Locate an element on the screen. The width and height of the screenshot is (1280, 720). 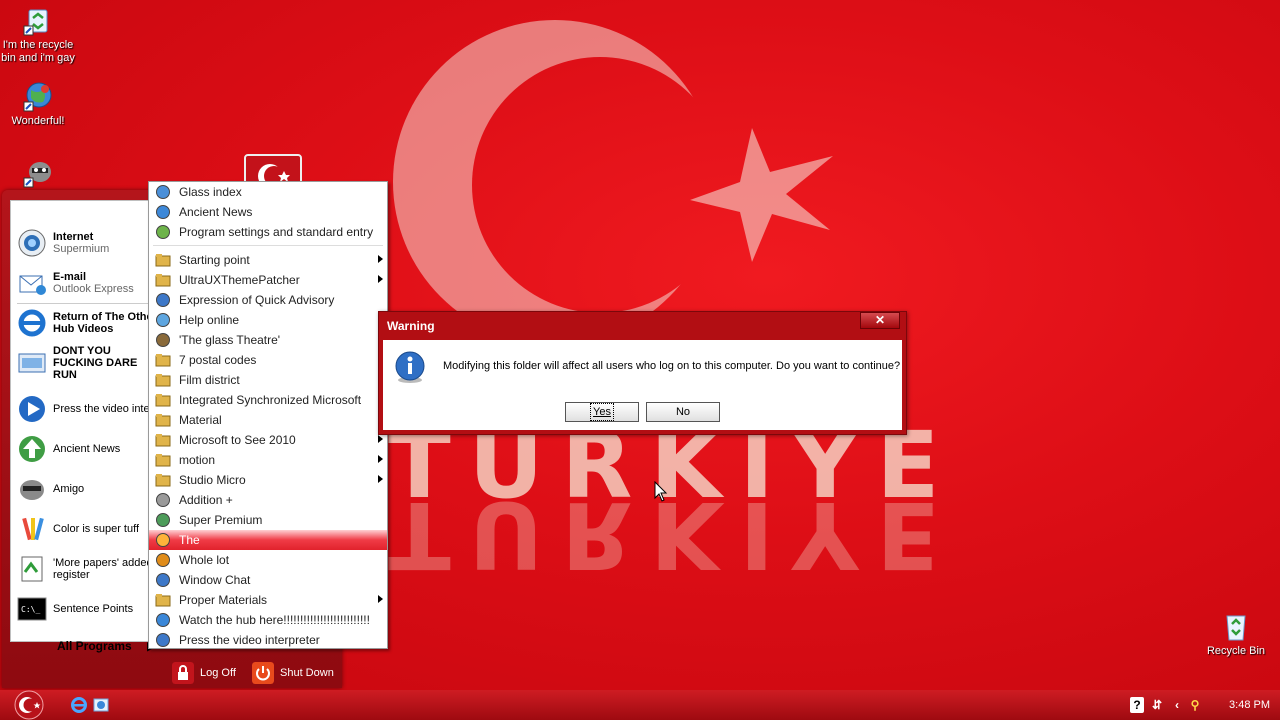
log-off-button: Log Off is located at coordinates (204, 673).